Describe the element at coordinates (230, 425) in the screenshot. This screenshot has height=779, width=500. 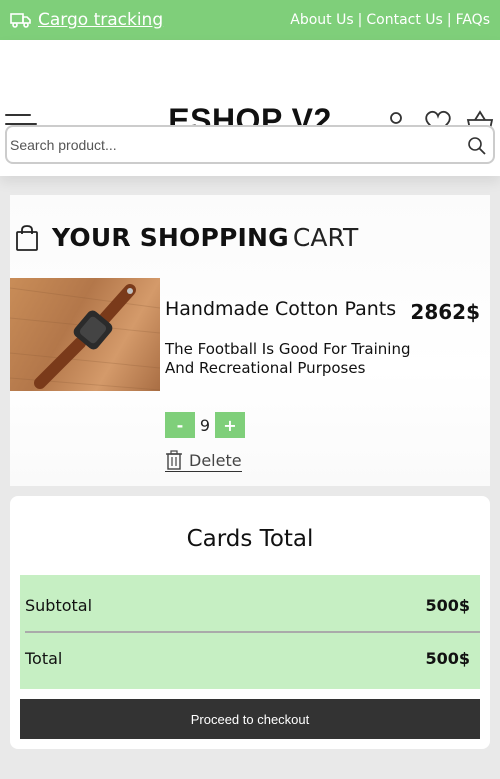
I see `increase-quantity-button: +` at that location.